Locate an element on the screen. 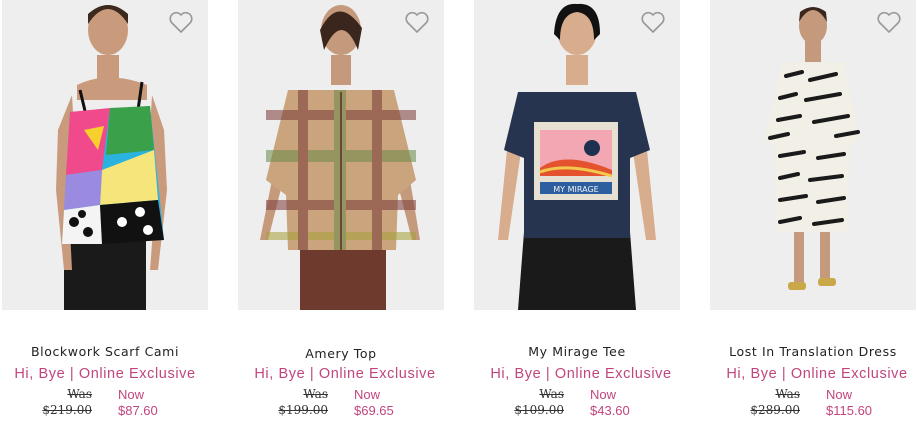 The height and width of the screenshot is (426, 918). now-price: $43.60 is located at coordinates (610, 410).